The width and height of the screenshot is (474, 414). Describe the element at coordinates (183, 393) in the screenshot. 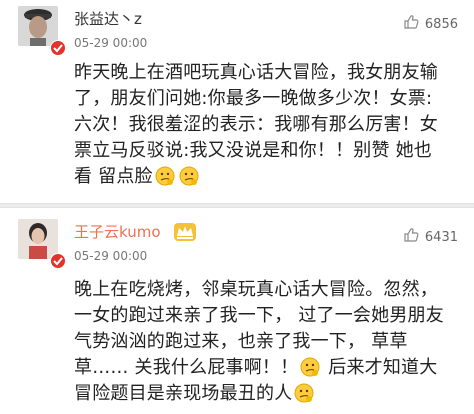

I see `comment-line-text: 冒险题目是亲现场最丑的人` at that location.